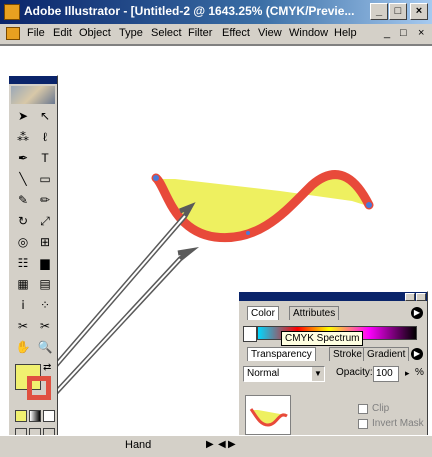 The width and height of the screenshot is (432, 457). What do you see at coordinates (23, 263) in the screenshot?
I see `symbol-sprayer-icon: ☷` at bounding box center [23, 263].